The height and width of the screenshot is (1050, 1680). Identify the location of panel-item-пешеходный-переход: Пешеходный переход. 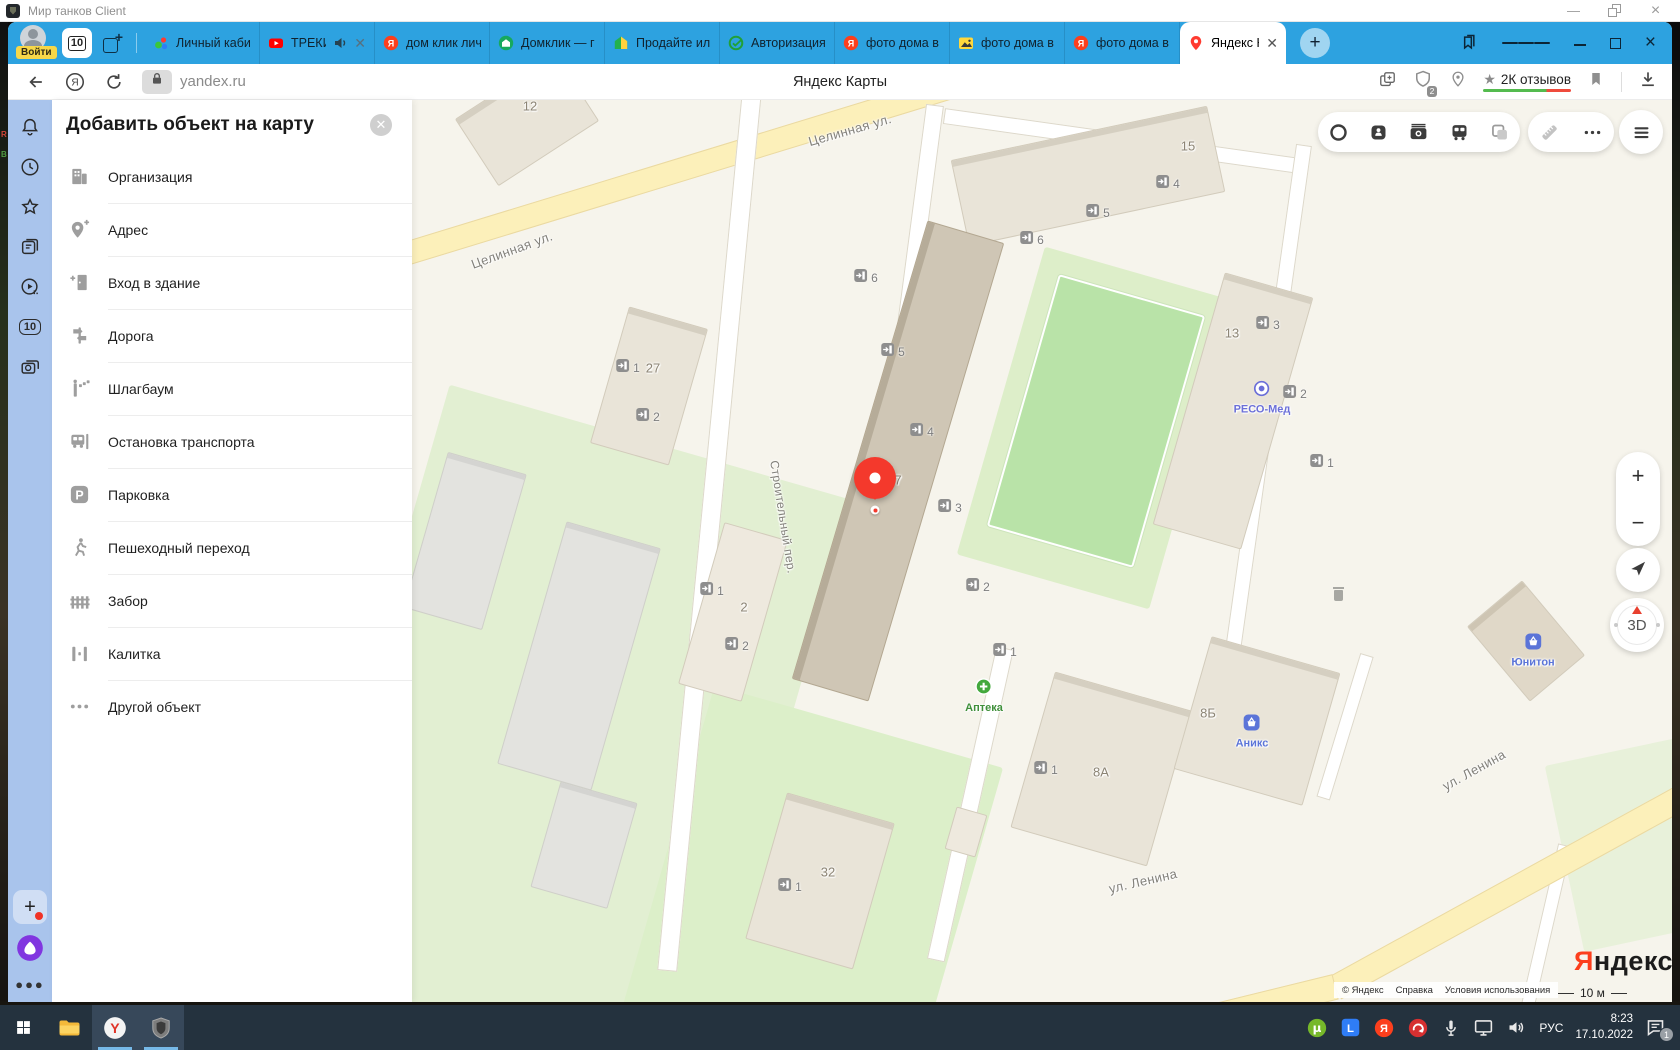
(232, 547).